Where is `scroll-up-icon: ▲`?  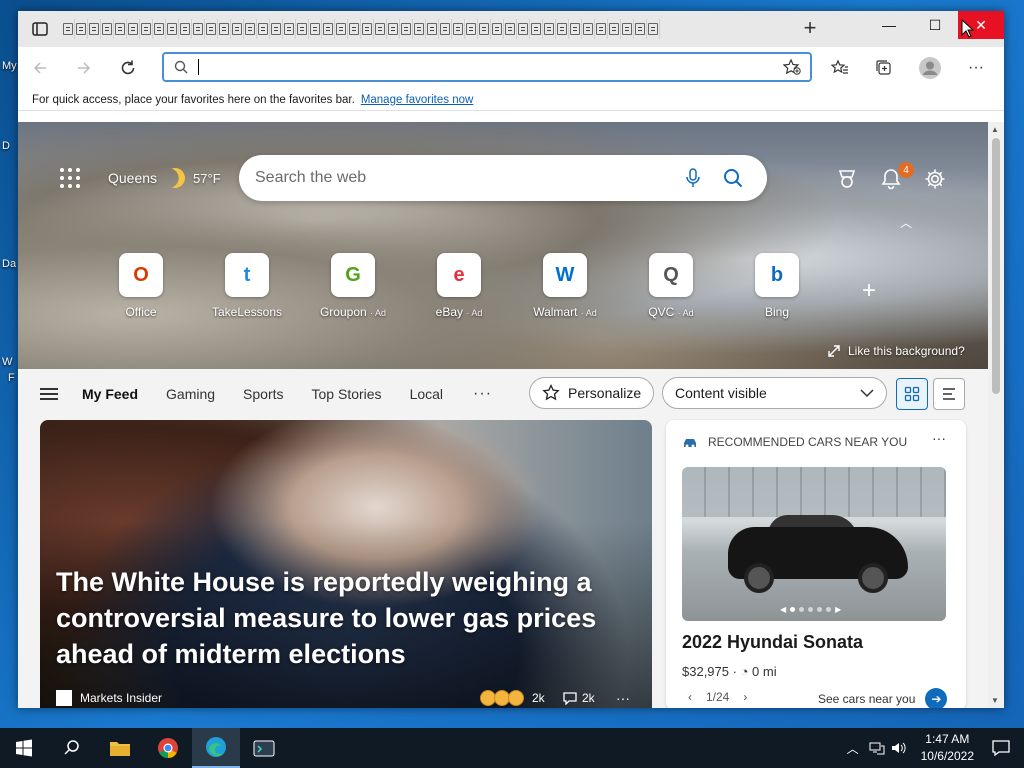 scroll-up-icon: ▲ is located at coordinates (995, 129).